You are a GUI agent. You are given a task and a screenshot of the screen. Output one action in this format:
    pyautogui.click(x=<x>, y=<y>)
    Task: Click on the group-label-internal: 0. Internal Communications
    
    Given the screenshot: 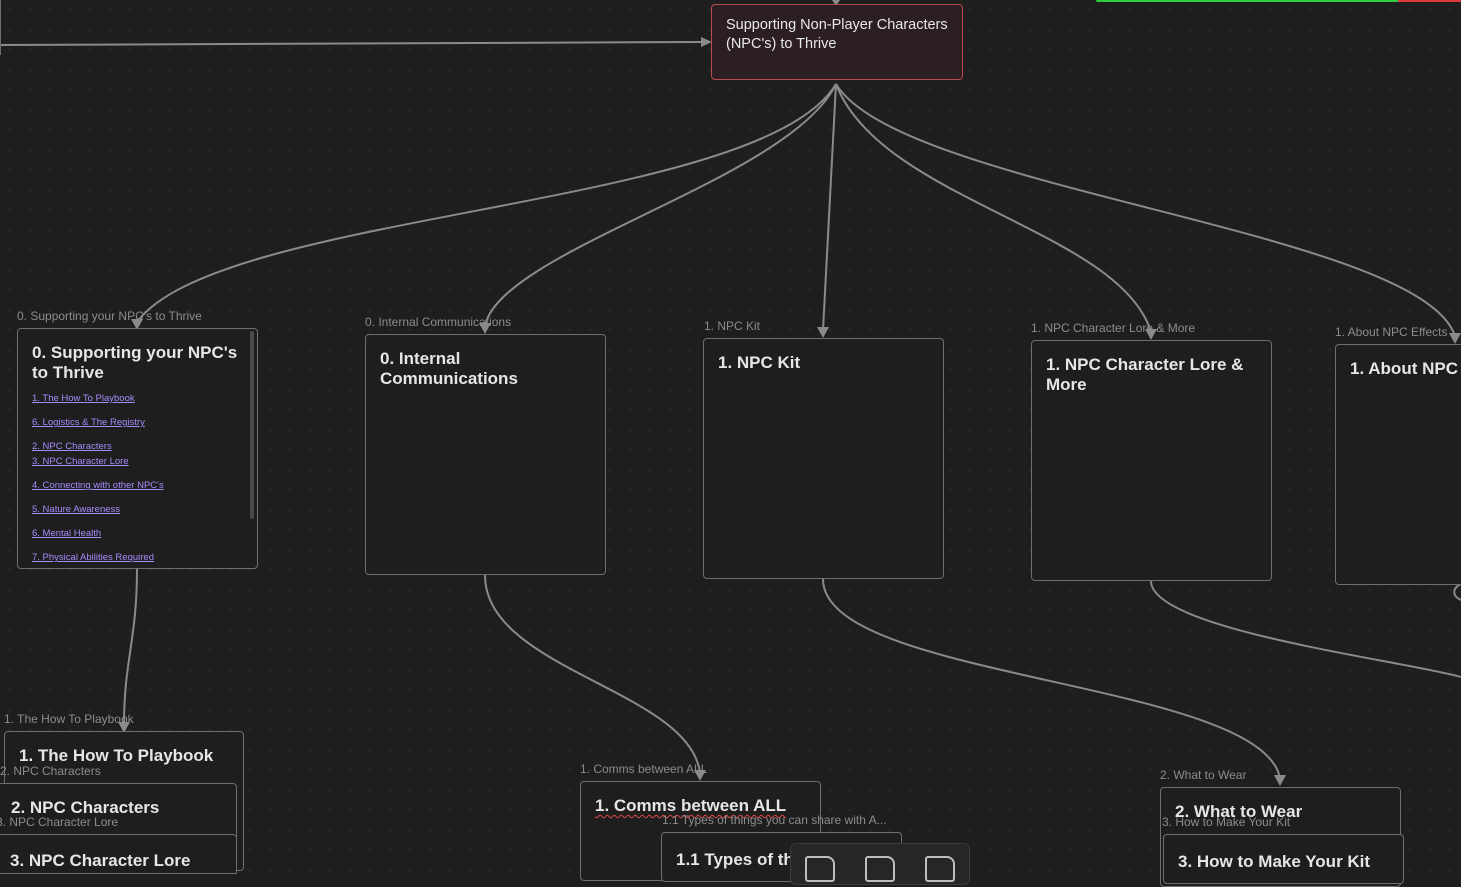 What is the action you would take?
    pyautogui.click(x=438, y=322)
    